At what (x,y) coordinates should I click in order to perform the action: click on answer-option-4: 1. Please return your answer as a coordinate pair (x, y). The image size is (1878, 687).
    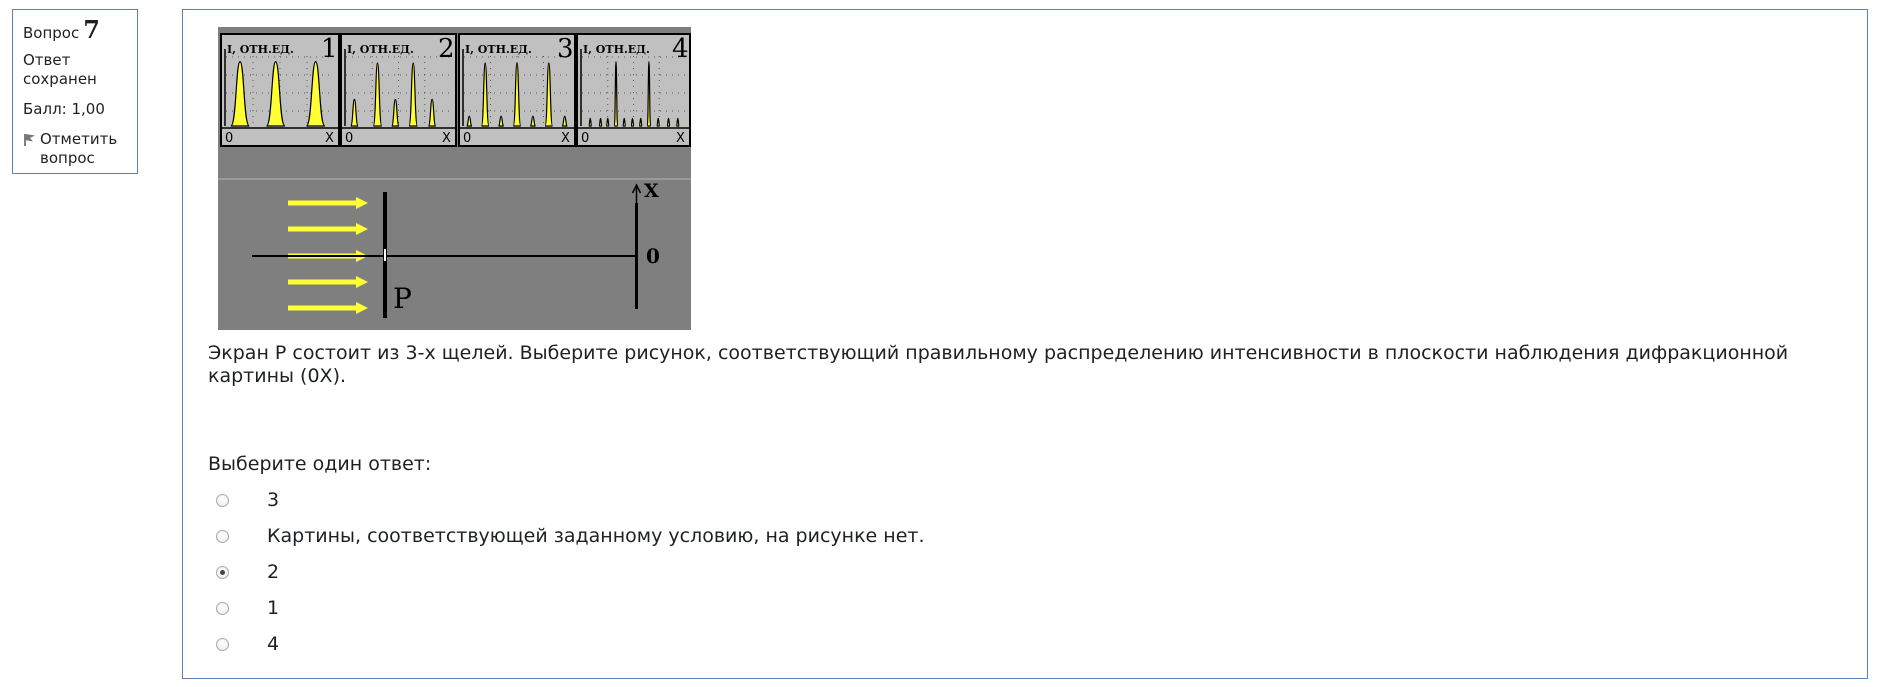
    Looking at the image, I should click on (570, 608).